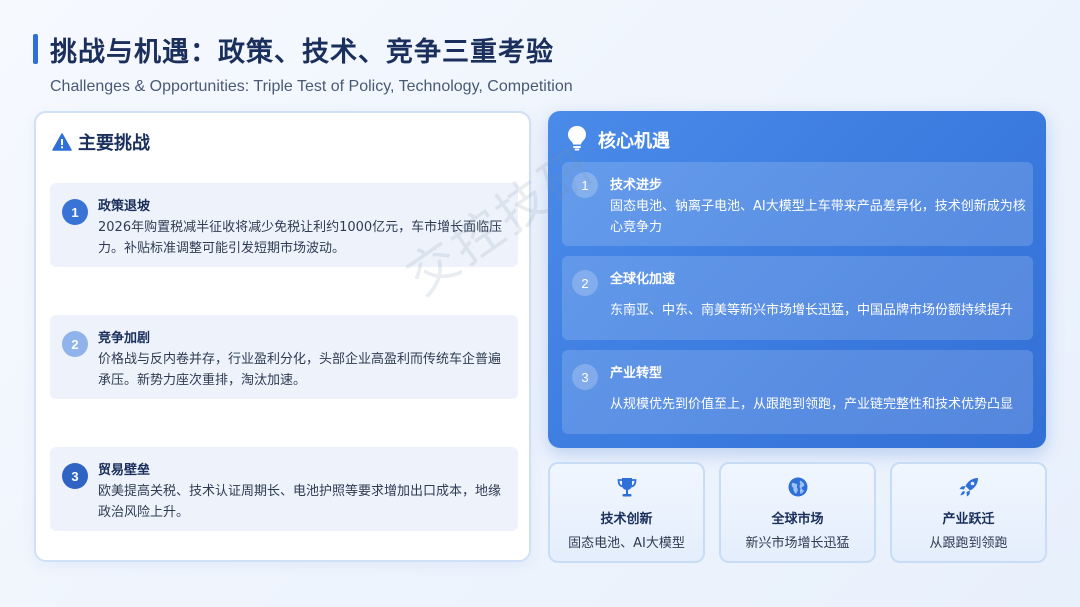 The height and width of the screenshot is (607, 1080). What do you see at coordinates (302, 52) in the screenshot?
I see `page-title: 挑战与机遇：政策、技术、竞争三重考验` at bounding box center [302, 52].